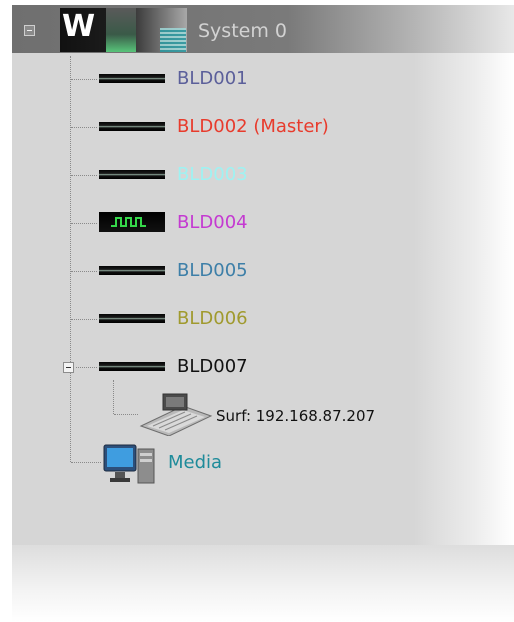 The image size is (514, 622). I want to click on system-title: System 0, so click(242, 31).